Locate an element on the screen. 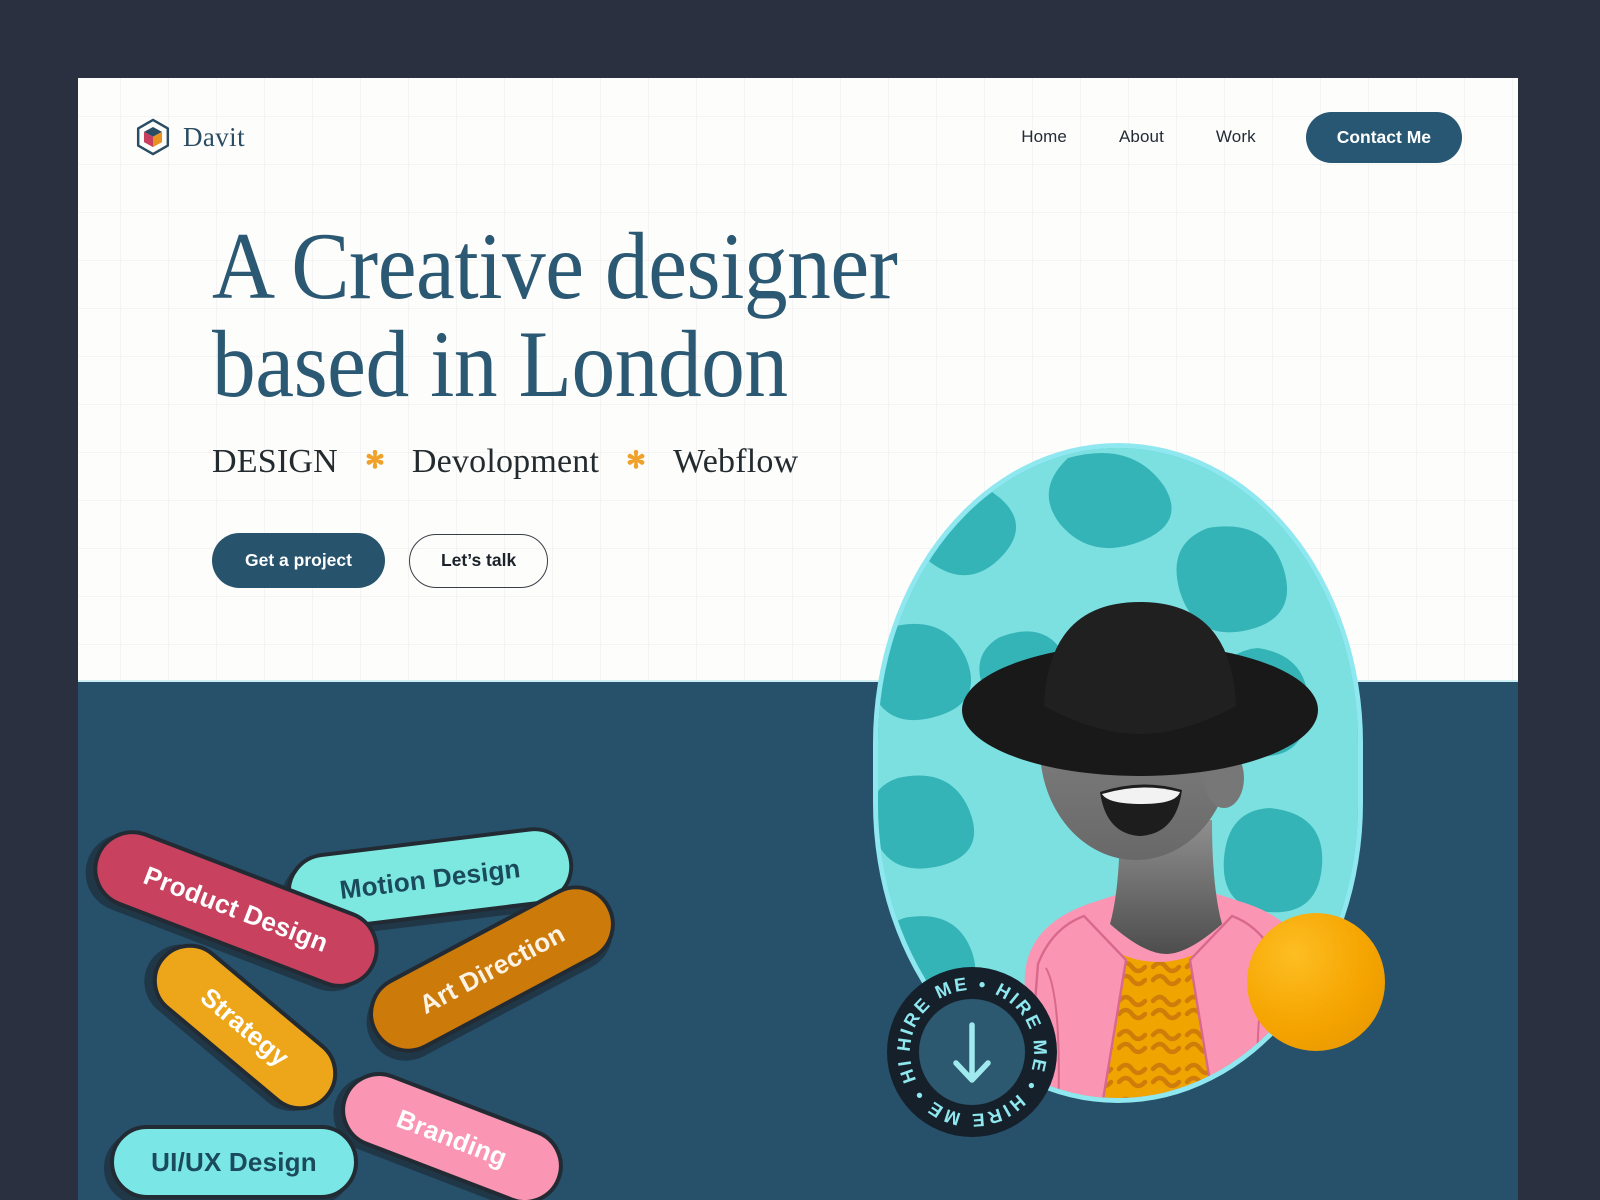 This screenshot has height=1200, width=1600. service-item-development: Devolopment is located at coordinates (505, 461).